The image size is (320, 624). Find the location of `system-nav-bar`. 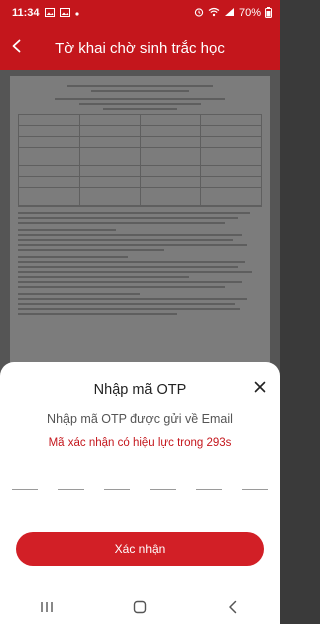

system-nav-bar is located at coordinates (140, 609).